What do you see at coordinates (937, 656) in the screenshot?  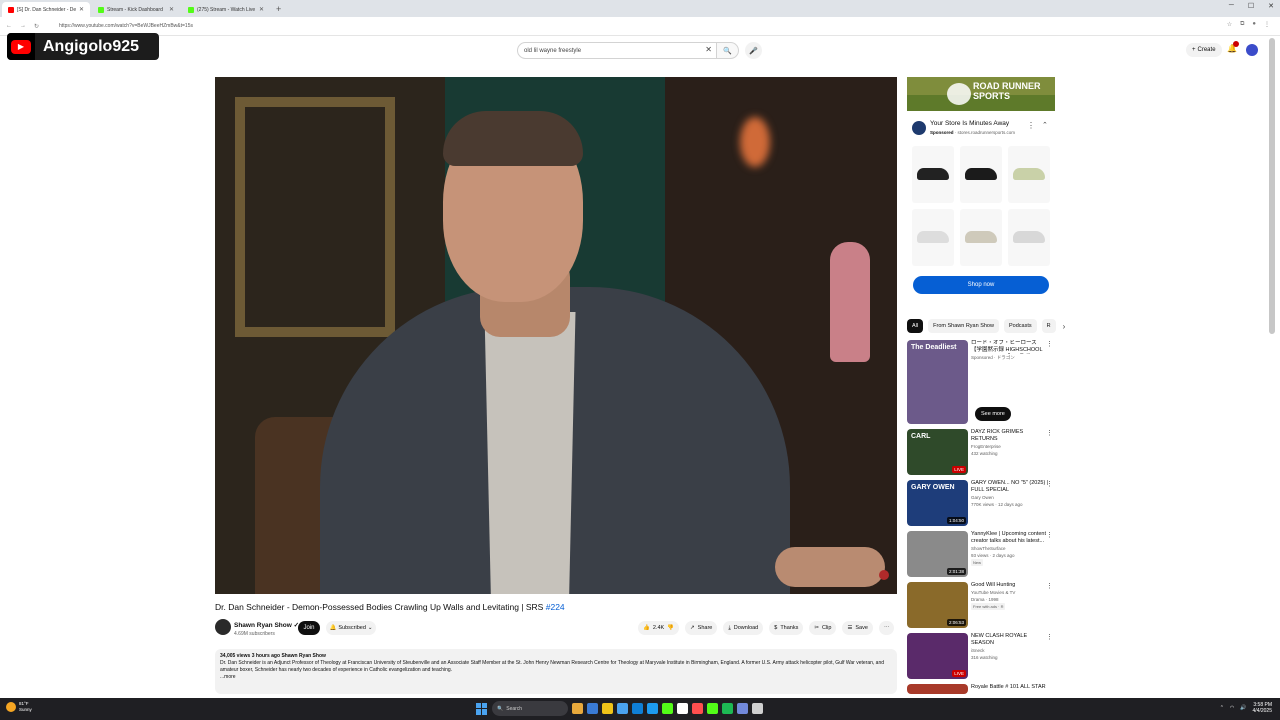 I see `video-thumbnail: LIVE` at bounding box center [937, 656].